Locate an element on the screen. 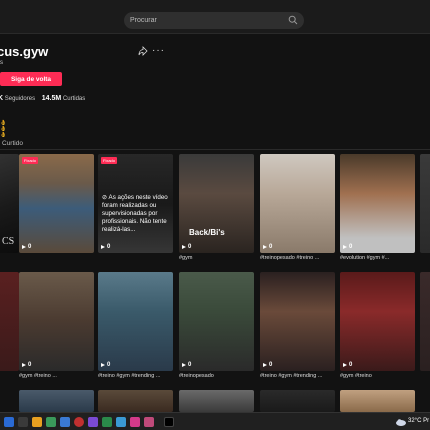 The height and width of the screenshot is (430, 430). card-overlay-text: Back/Bi's is located at coordinates (207, 232).